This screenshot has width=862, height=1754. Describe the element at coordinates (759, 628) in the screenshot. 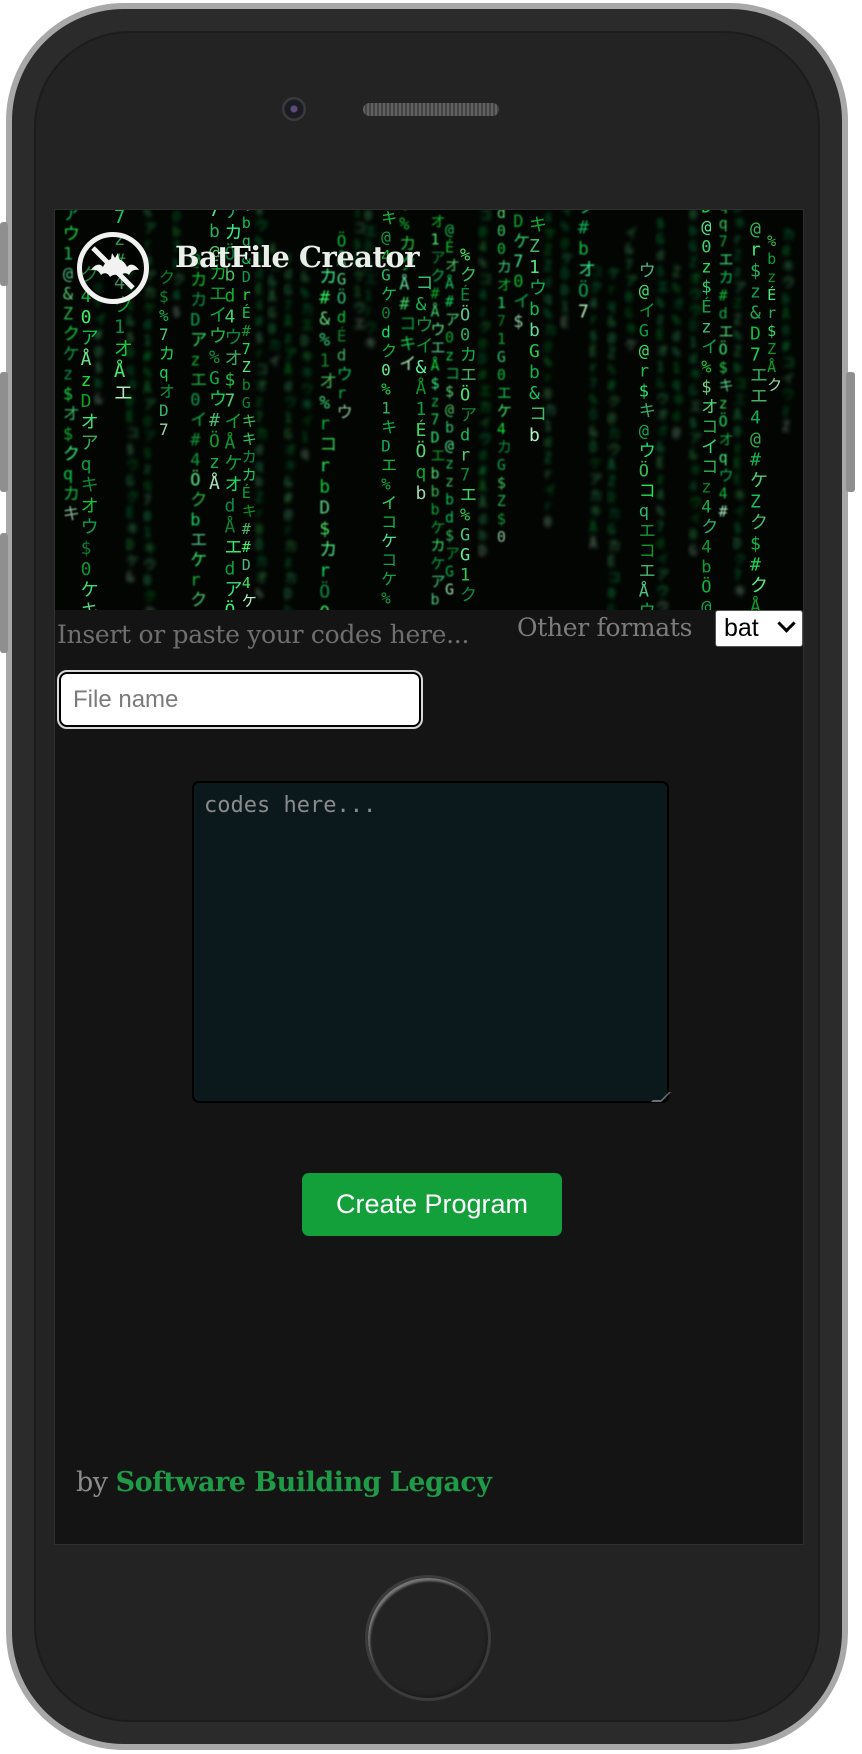

I see `format-select: bat` at that location.